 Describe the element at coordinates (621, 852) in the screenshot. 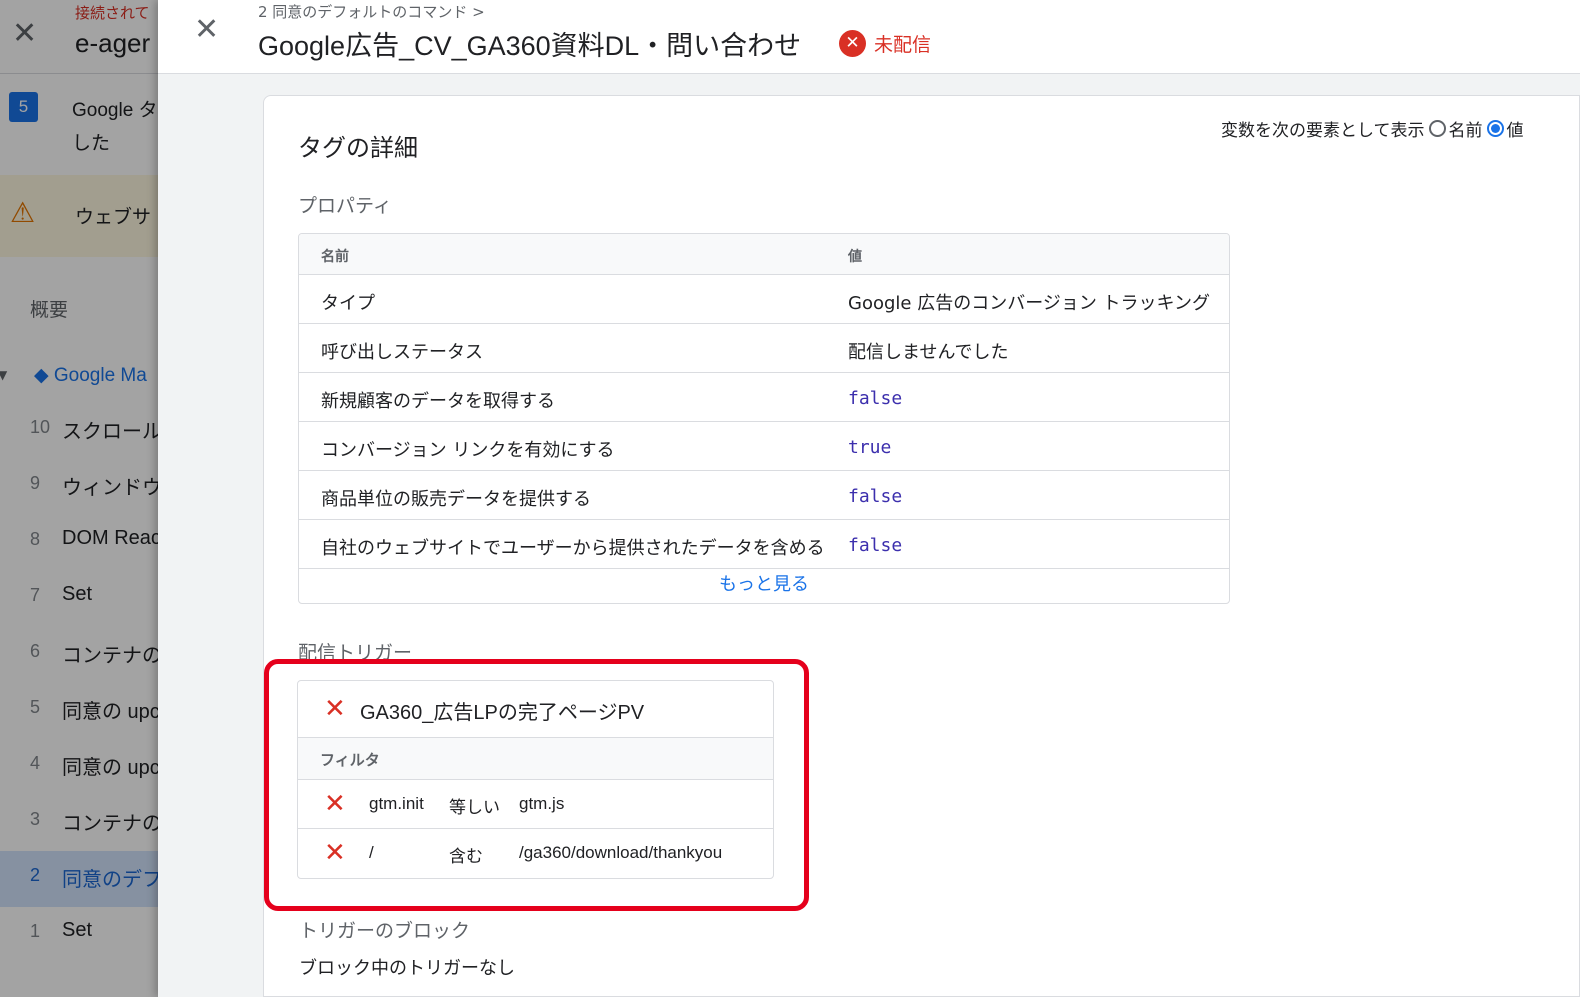

I see `filter-value: /ga360/download/thankyou` at that location.